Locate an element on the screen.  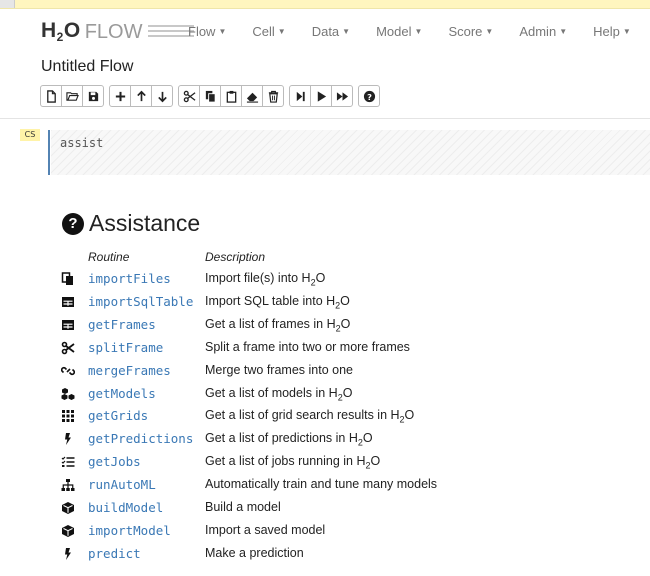
trash-icon is located at coordinates (273, 96).